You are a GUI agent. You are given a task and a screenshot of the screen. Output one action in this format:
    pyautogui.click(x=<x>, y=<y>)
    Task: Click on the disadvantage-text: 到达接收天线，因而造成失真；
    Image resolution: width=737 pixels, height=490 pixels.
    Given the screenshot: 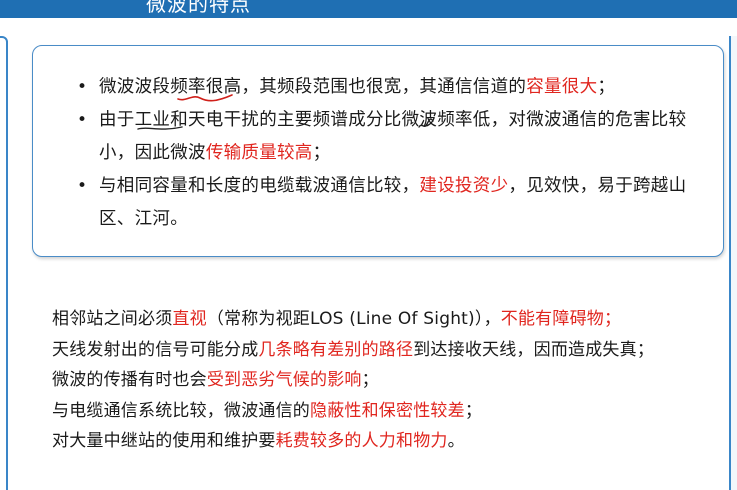 What is the action you would take?
    pyautogui.click(x=534, y=349)
    